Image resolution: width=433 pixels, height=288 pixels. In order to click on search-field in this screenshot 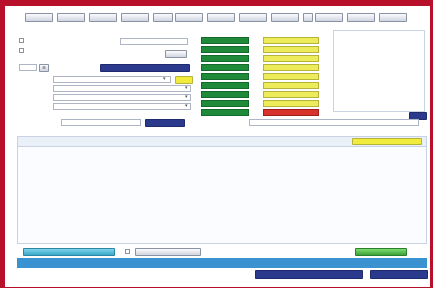, I will do `click(101, 122)`.